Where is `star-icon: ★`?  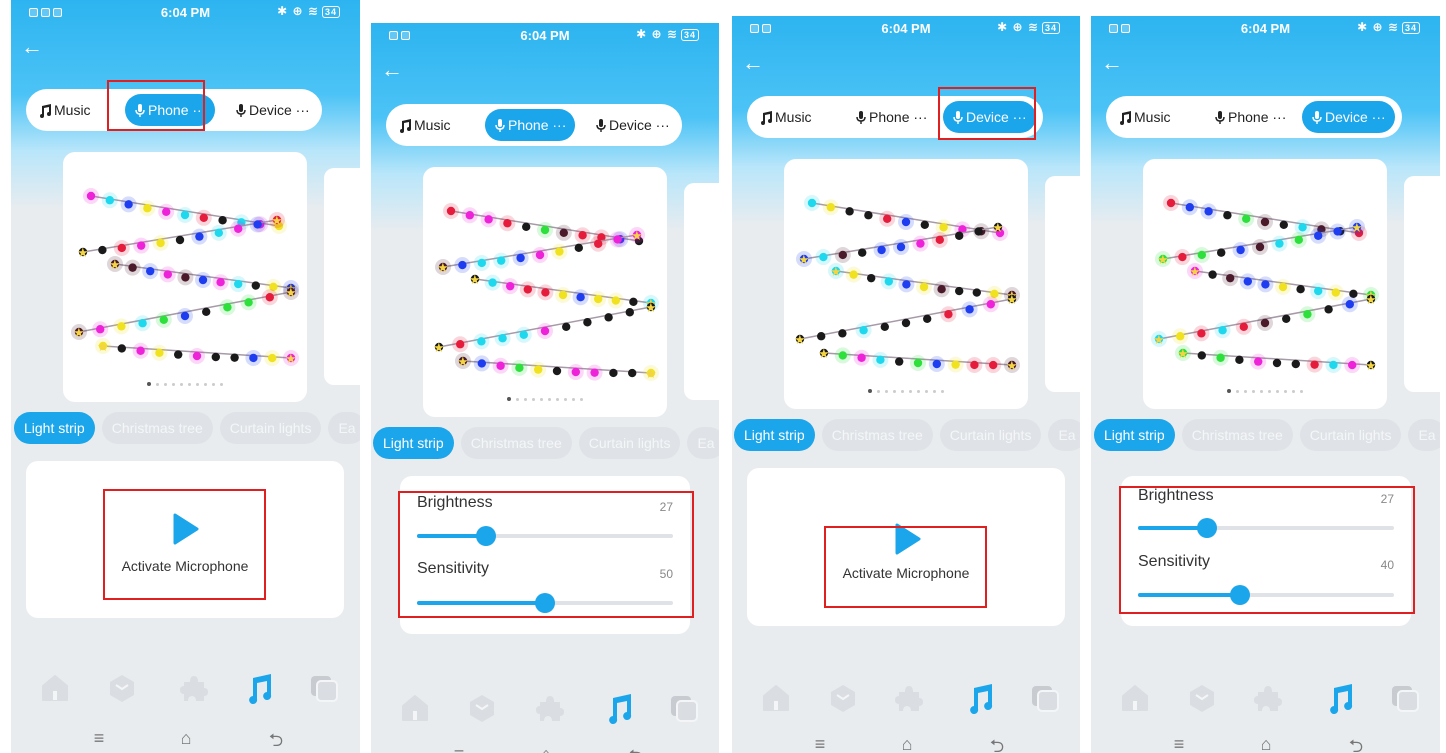
star-icon: ★ is located at coordinates (1159, 339).